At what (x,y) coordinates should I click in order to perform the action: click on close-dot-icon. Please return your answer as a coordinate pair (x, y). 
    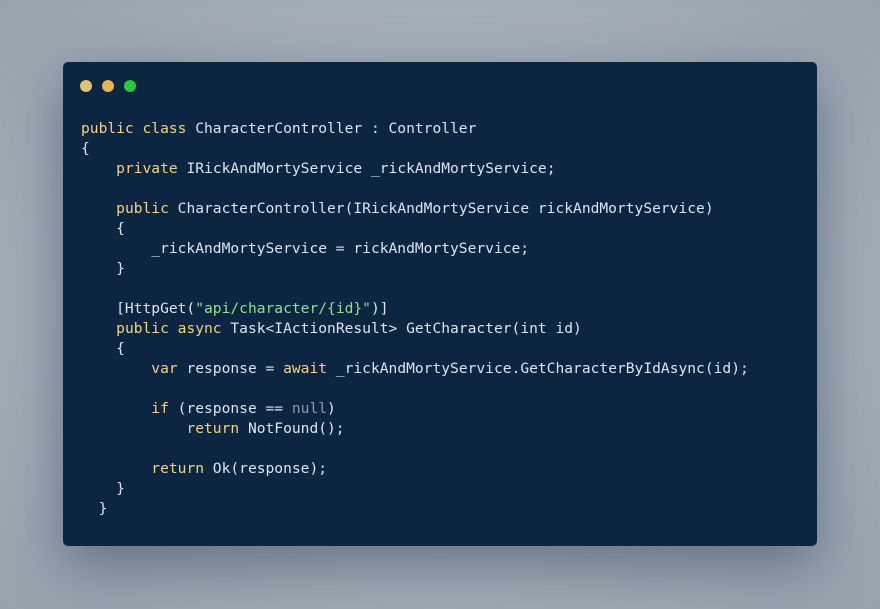
    Looking at the image, I should click on (86, 86).